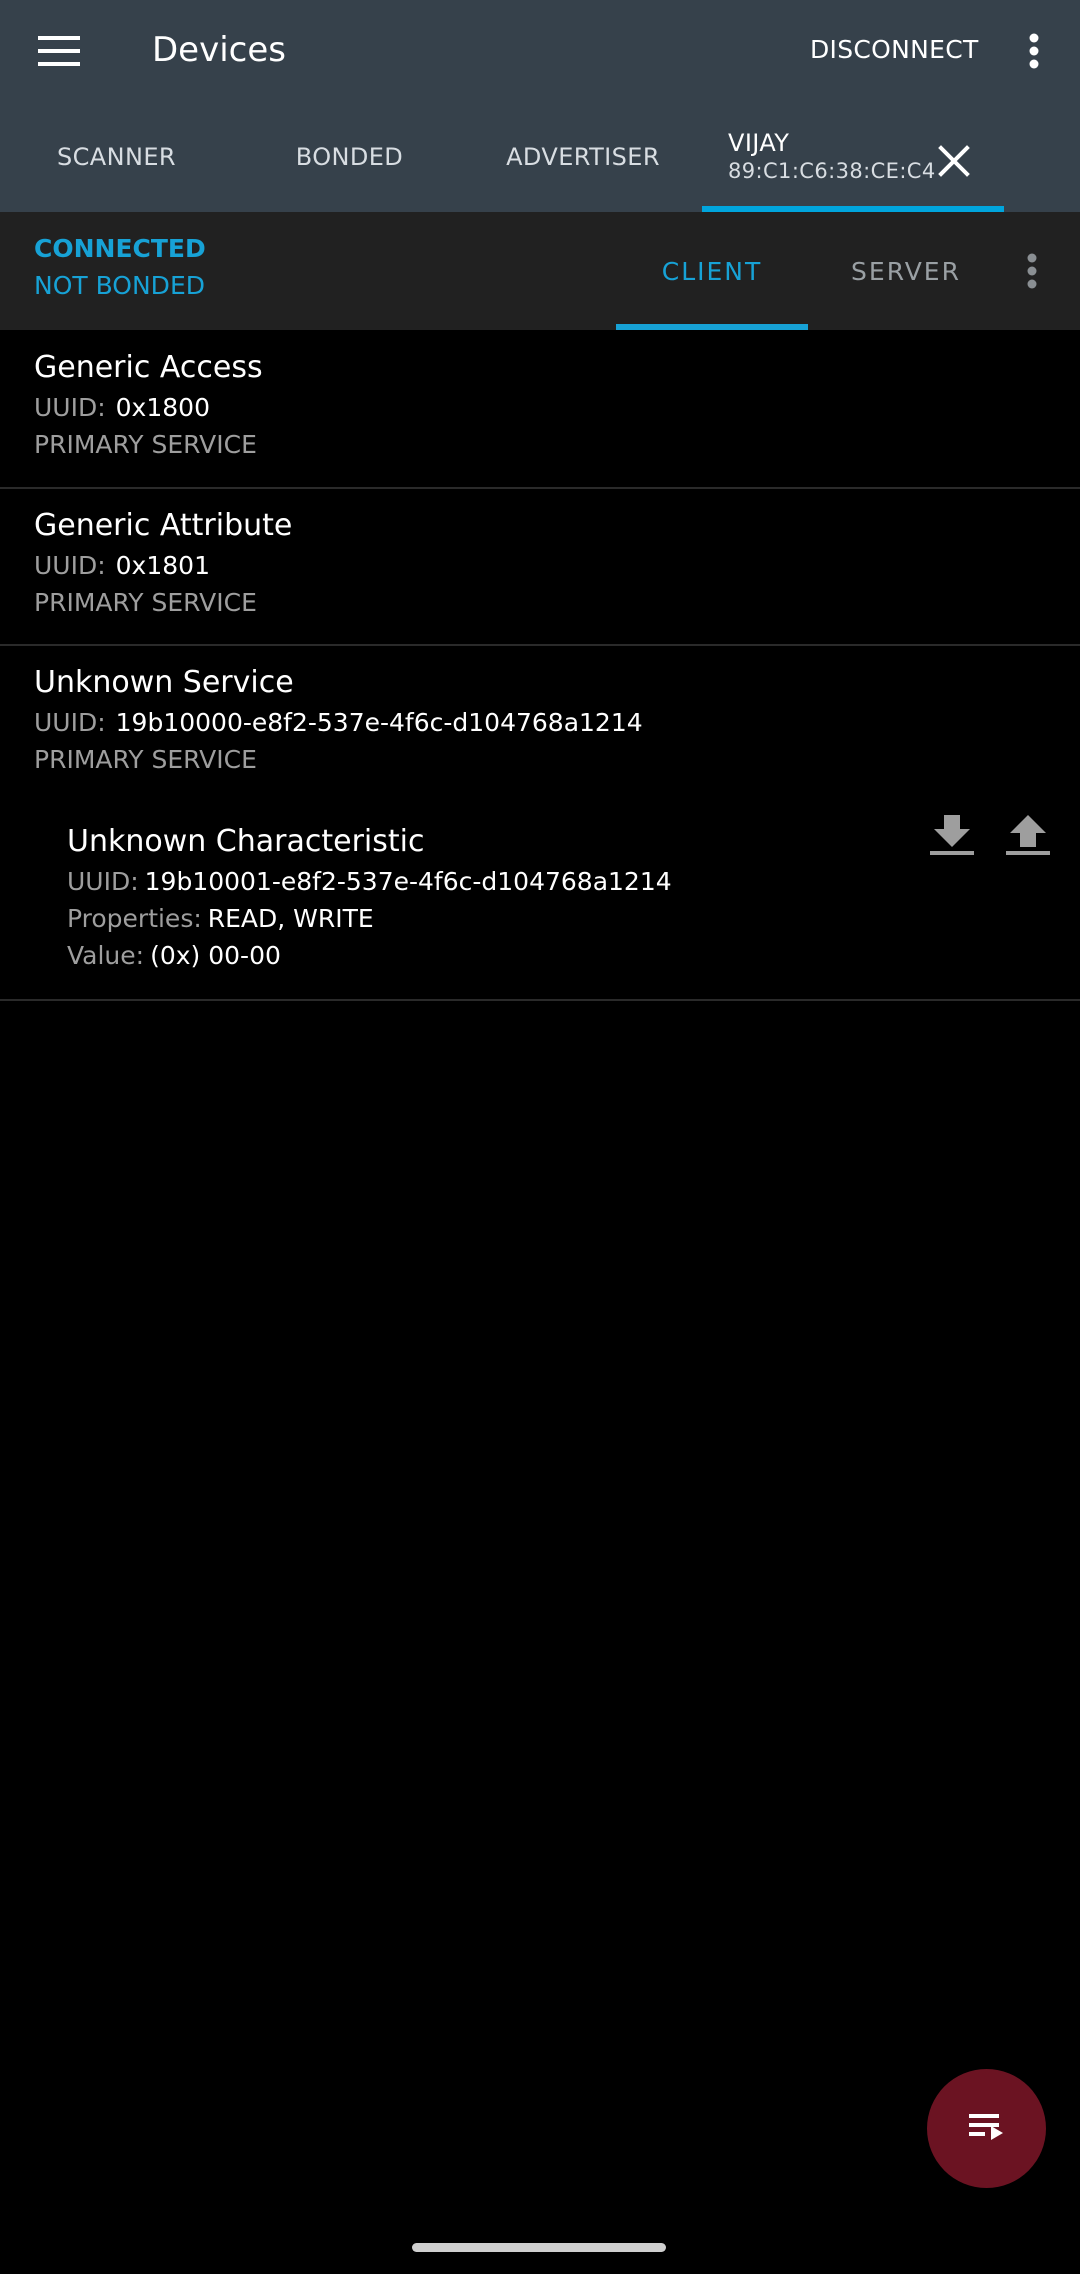 Image resolution: width=1080 pixels, height=2274 pixels. I want to click on disconnect-button: DISCONNECT, so click(894, 50).